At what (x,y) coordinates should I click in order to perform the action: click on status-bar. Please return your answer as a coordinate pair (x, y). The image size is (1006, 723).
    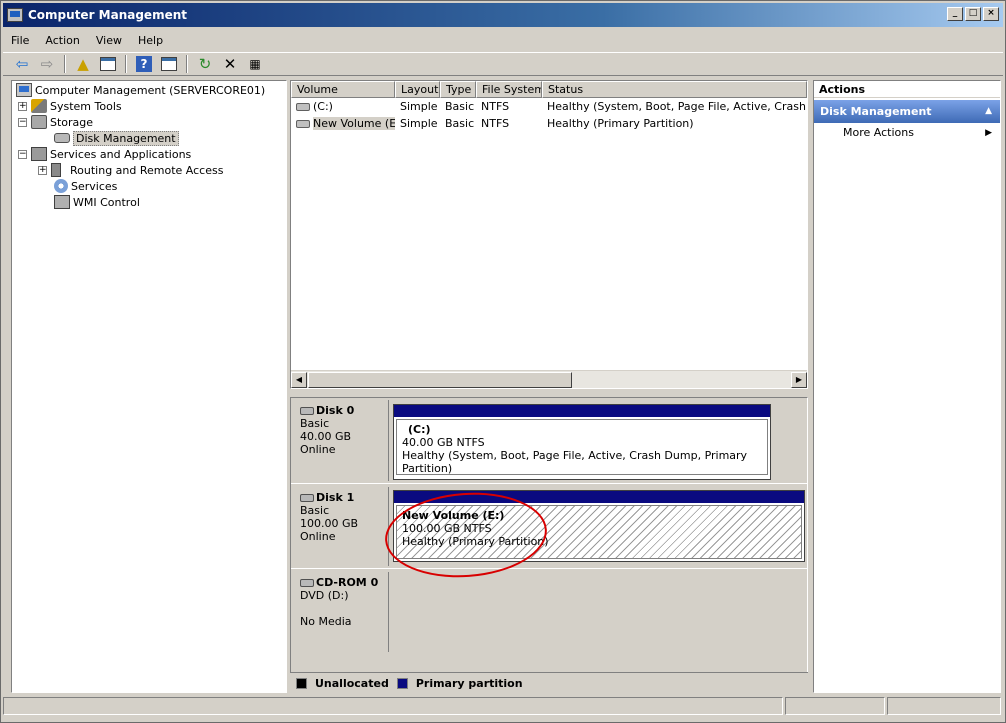
    Looking at the image, I should click on (503, 707).